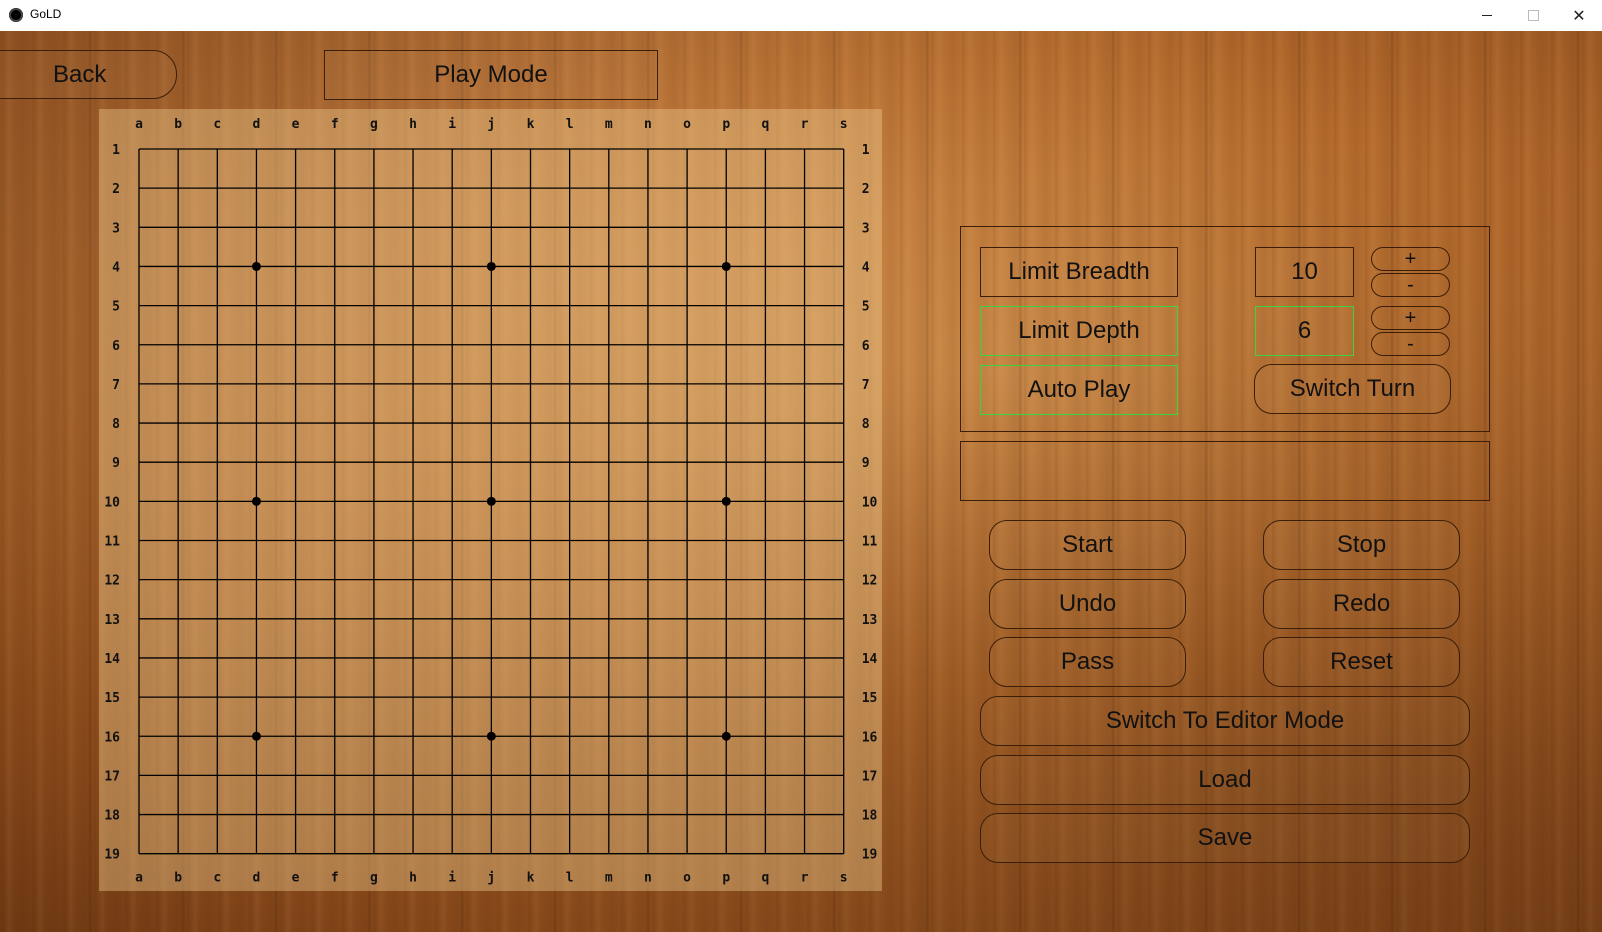 The height and width of the screenshot is (932, 1602). What do you see at coordinates (413, 878) in the screenshot?
I see `column-label-bottom: h` at bounding box center [413, 878].